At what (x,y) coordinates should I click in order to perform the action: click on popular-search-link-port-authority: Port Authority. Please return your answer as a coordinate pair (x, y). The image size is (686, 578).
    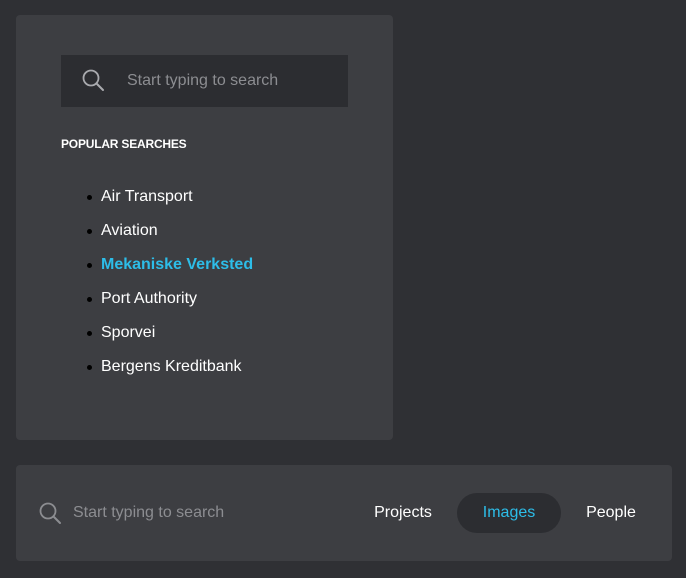
    Looking at the image, I should click on (149, 298).